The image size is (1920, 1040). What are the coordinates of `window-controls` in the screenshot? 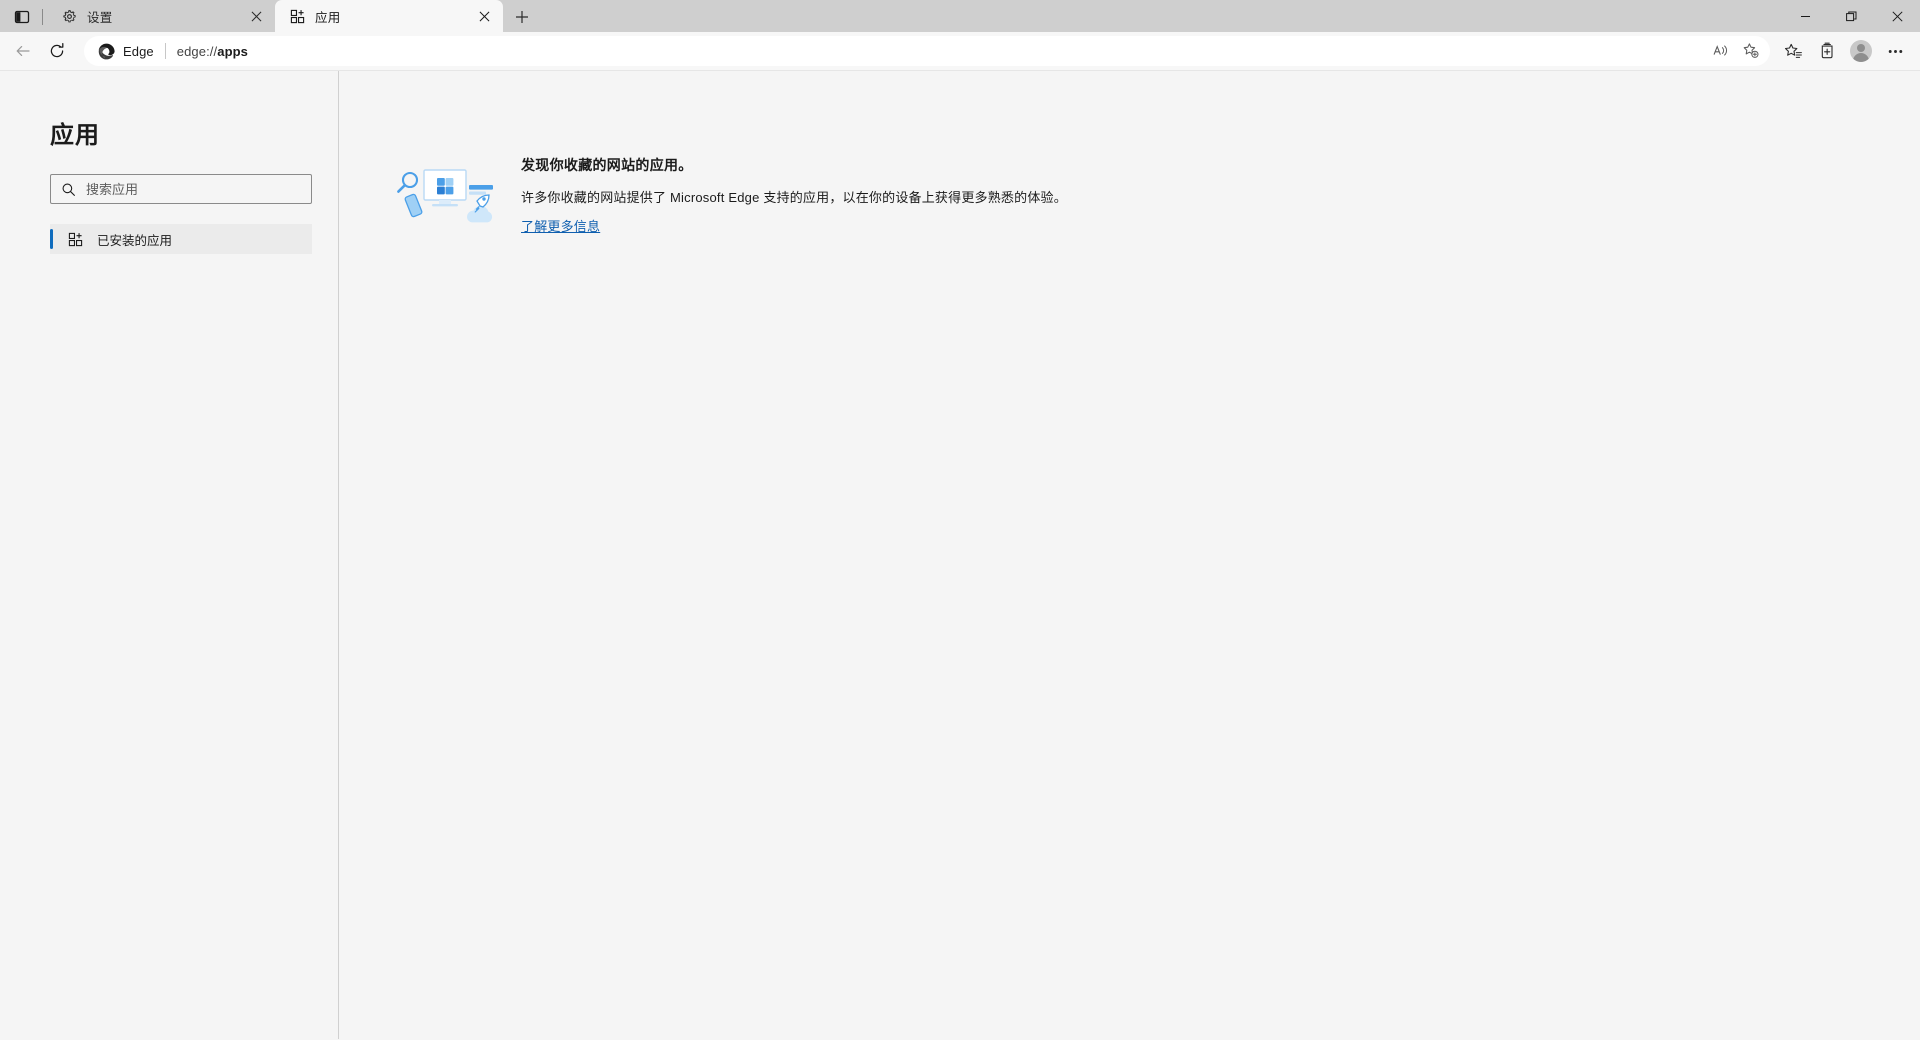 It's located at (1851, 16).